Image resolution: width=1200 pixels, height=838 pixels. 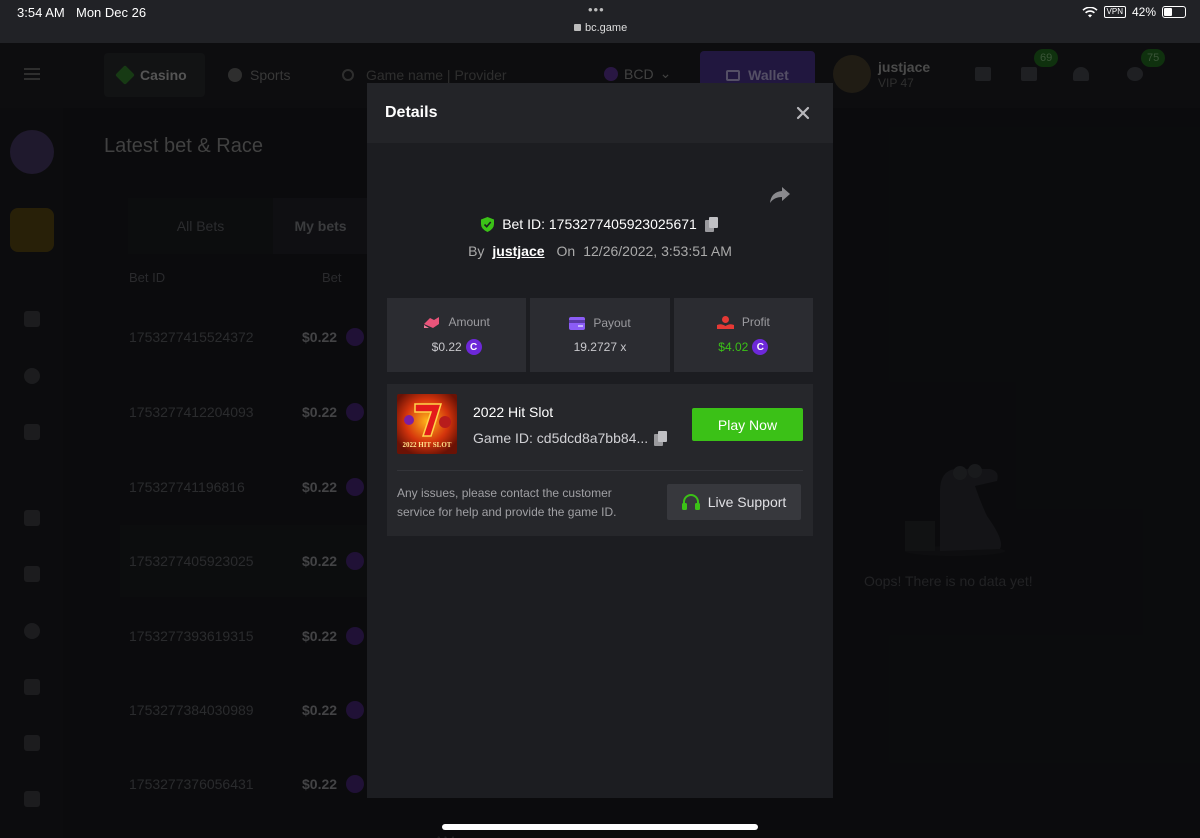 I want to click on stat-profit: Profit $4.02 C, so click(x=743, y=335).